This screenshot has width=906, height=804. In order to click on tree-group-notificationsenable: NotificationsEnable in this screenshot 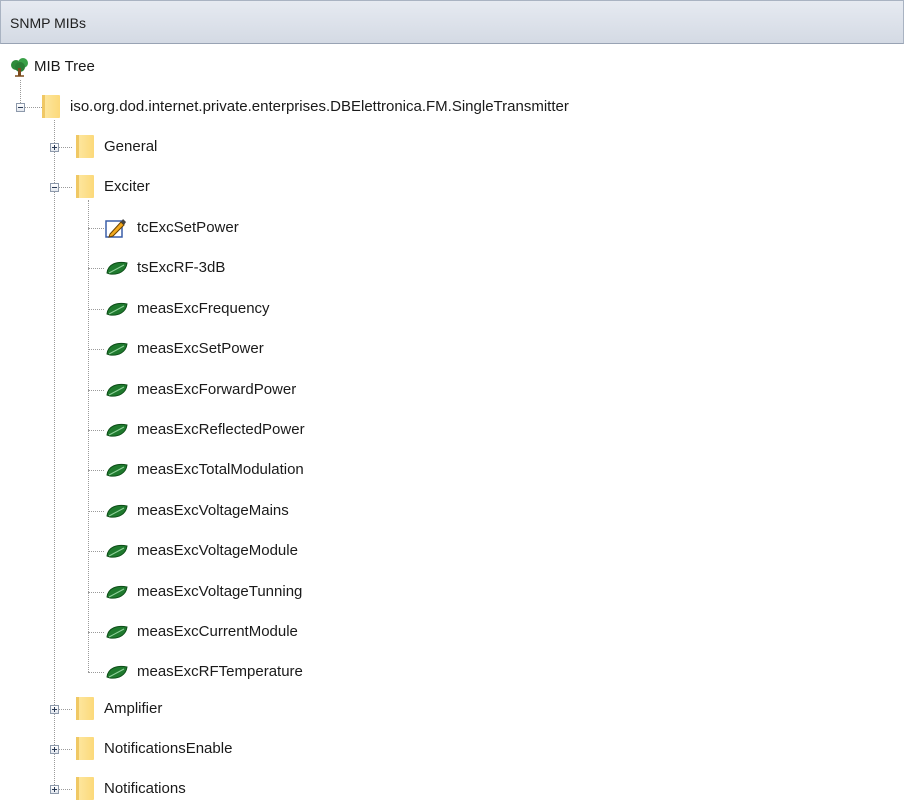, I will do `click(168, 748)`.